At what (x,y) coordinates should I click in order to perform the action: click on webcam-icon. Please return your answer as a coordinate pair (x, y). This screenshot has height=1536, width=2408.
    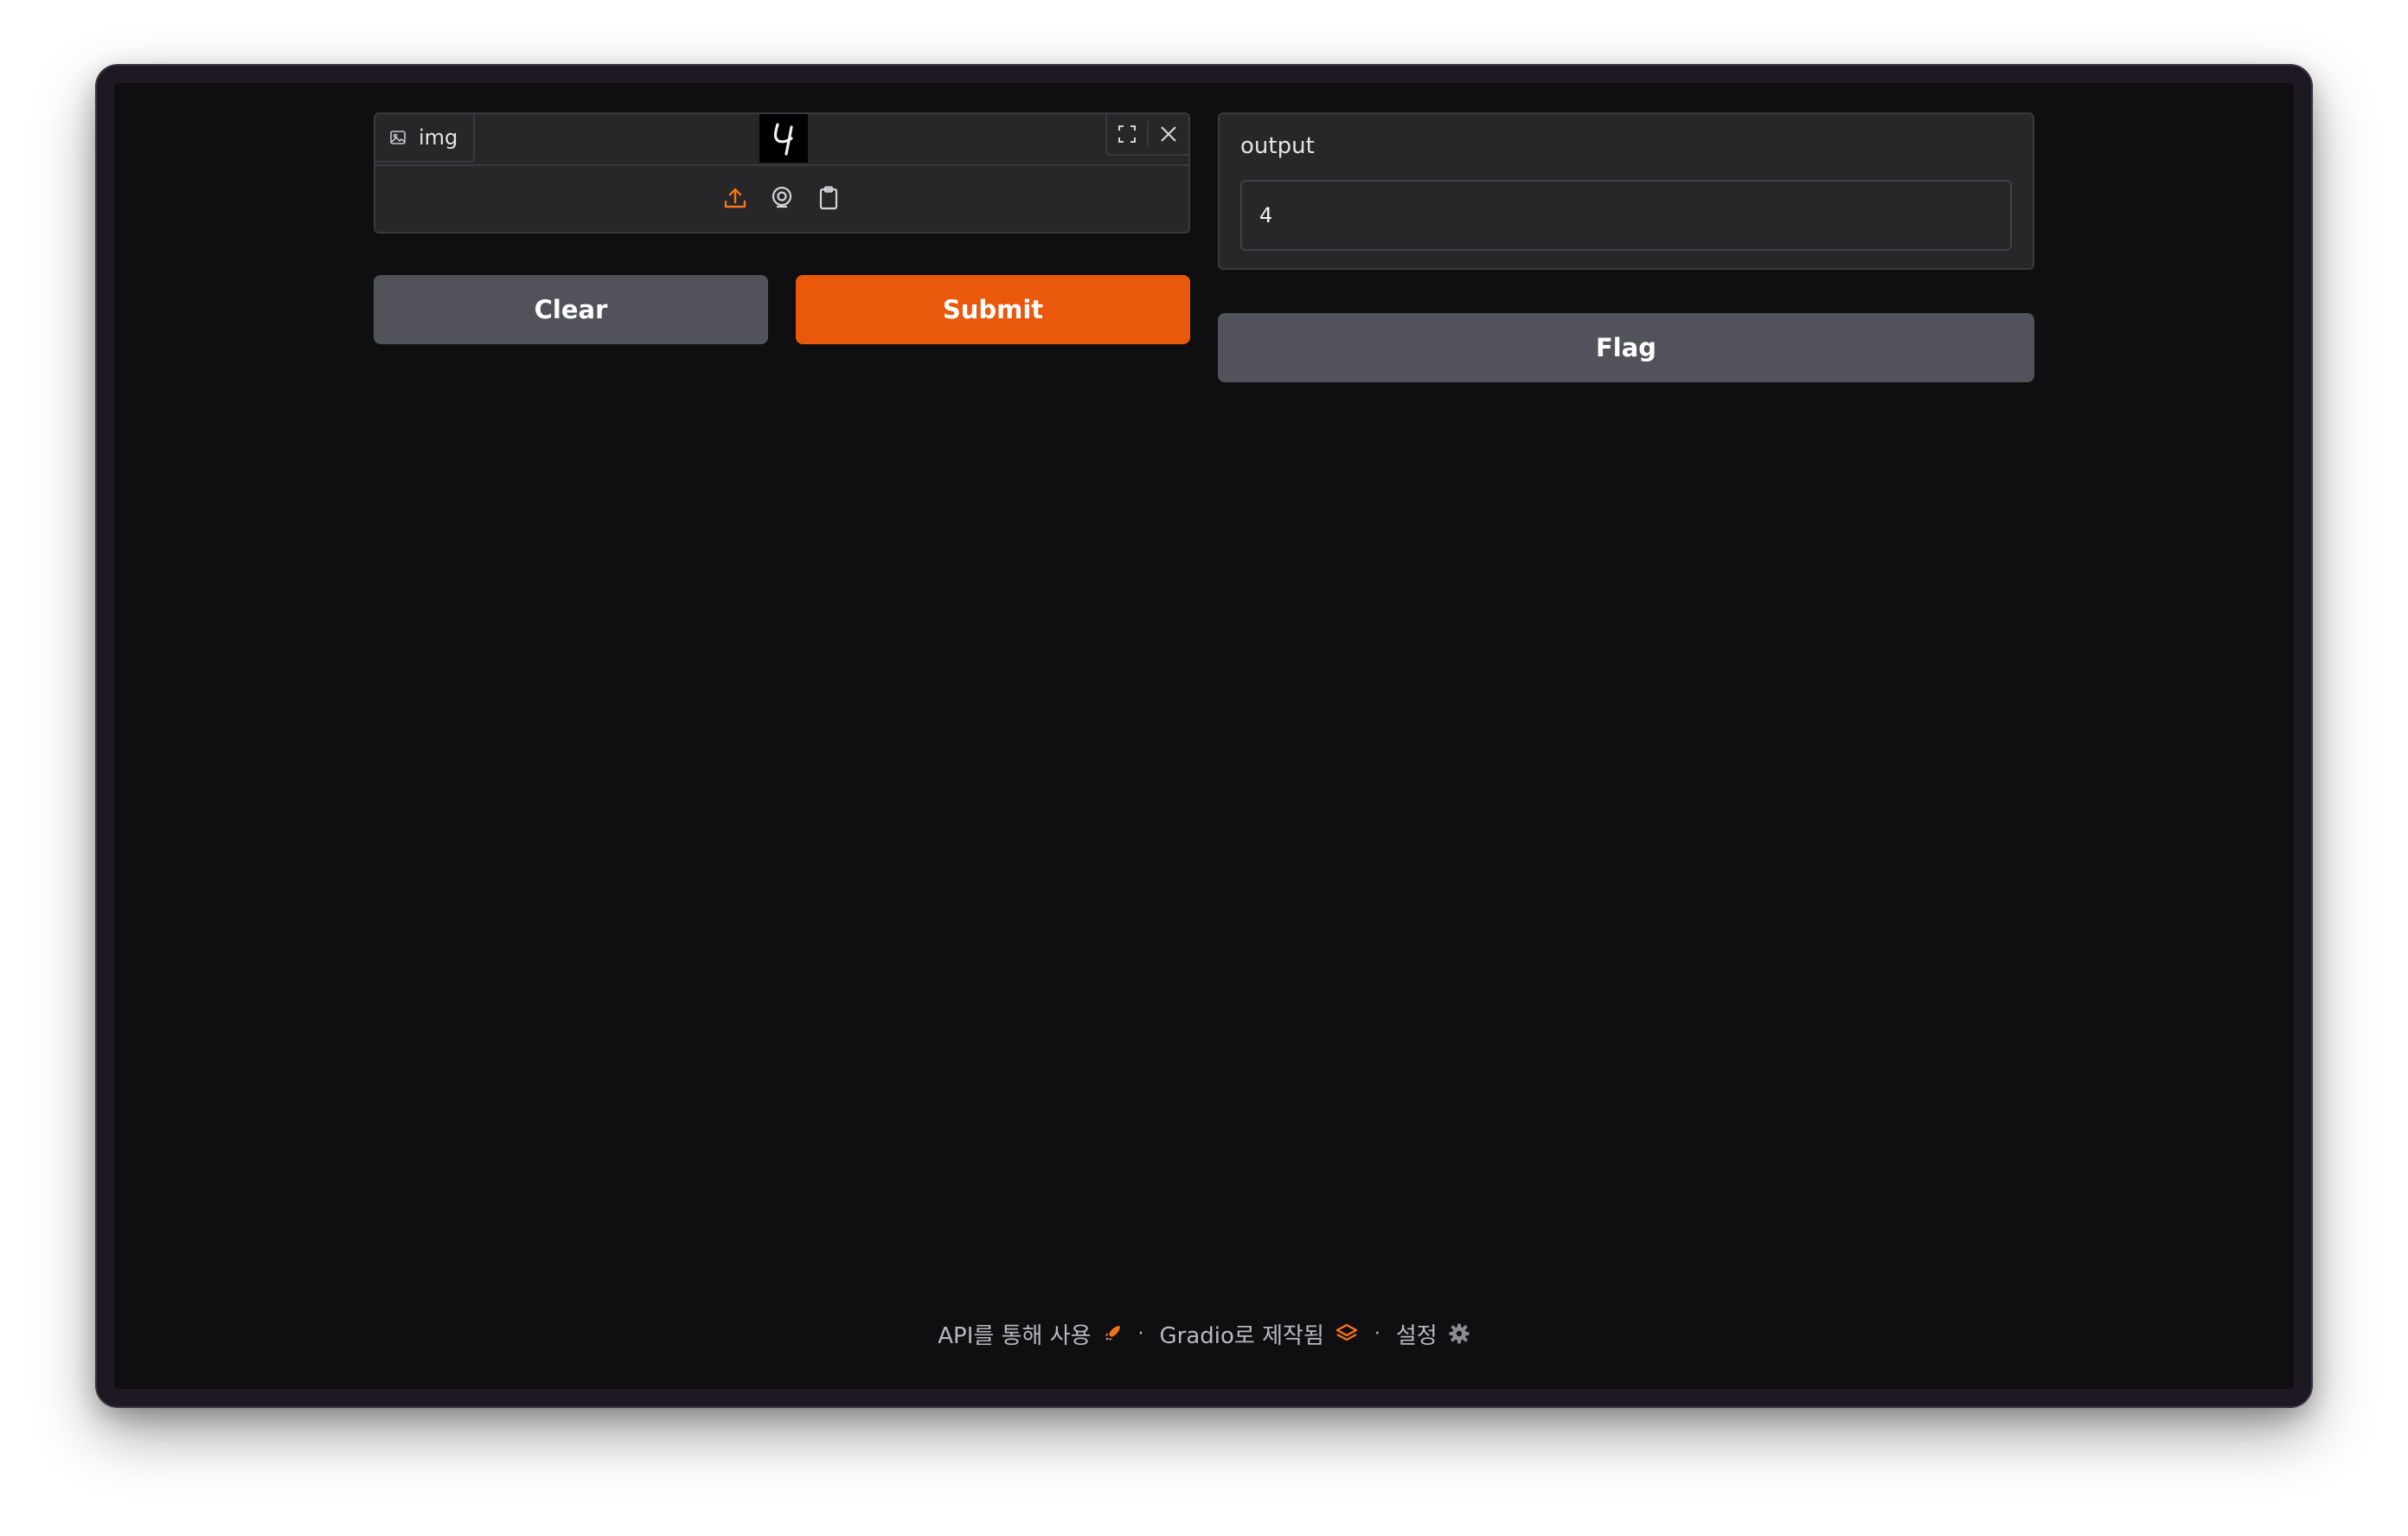
    Looking at the image, I should click on (782, 197).